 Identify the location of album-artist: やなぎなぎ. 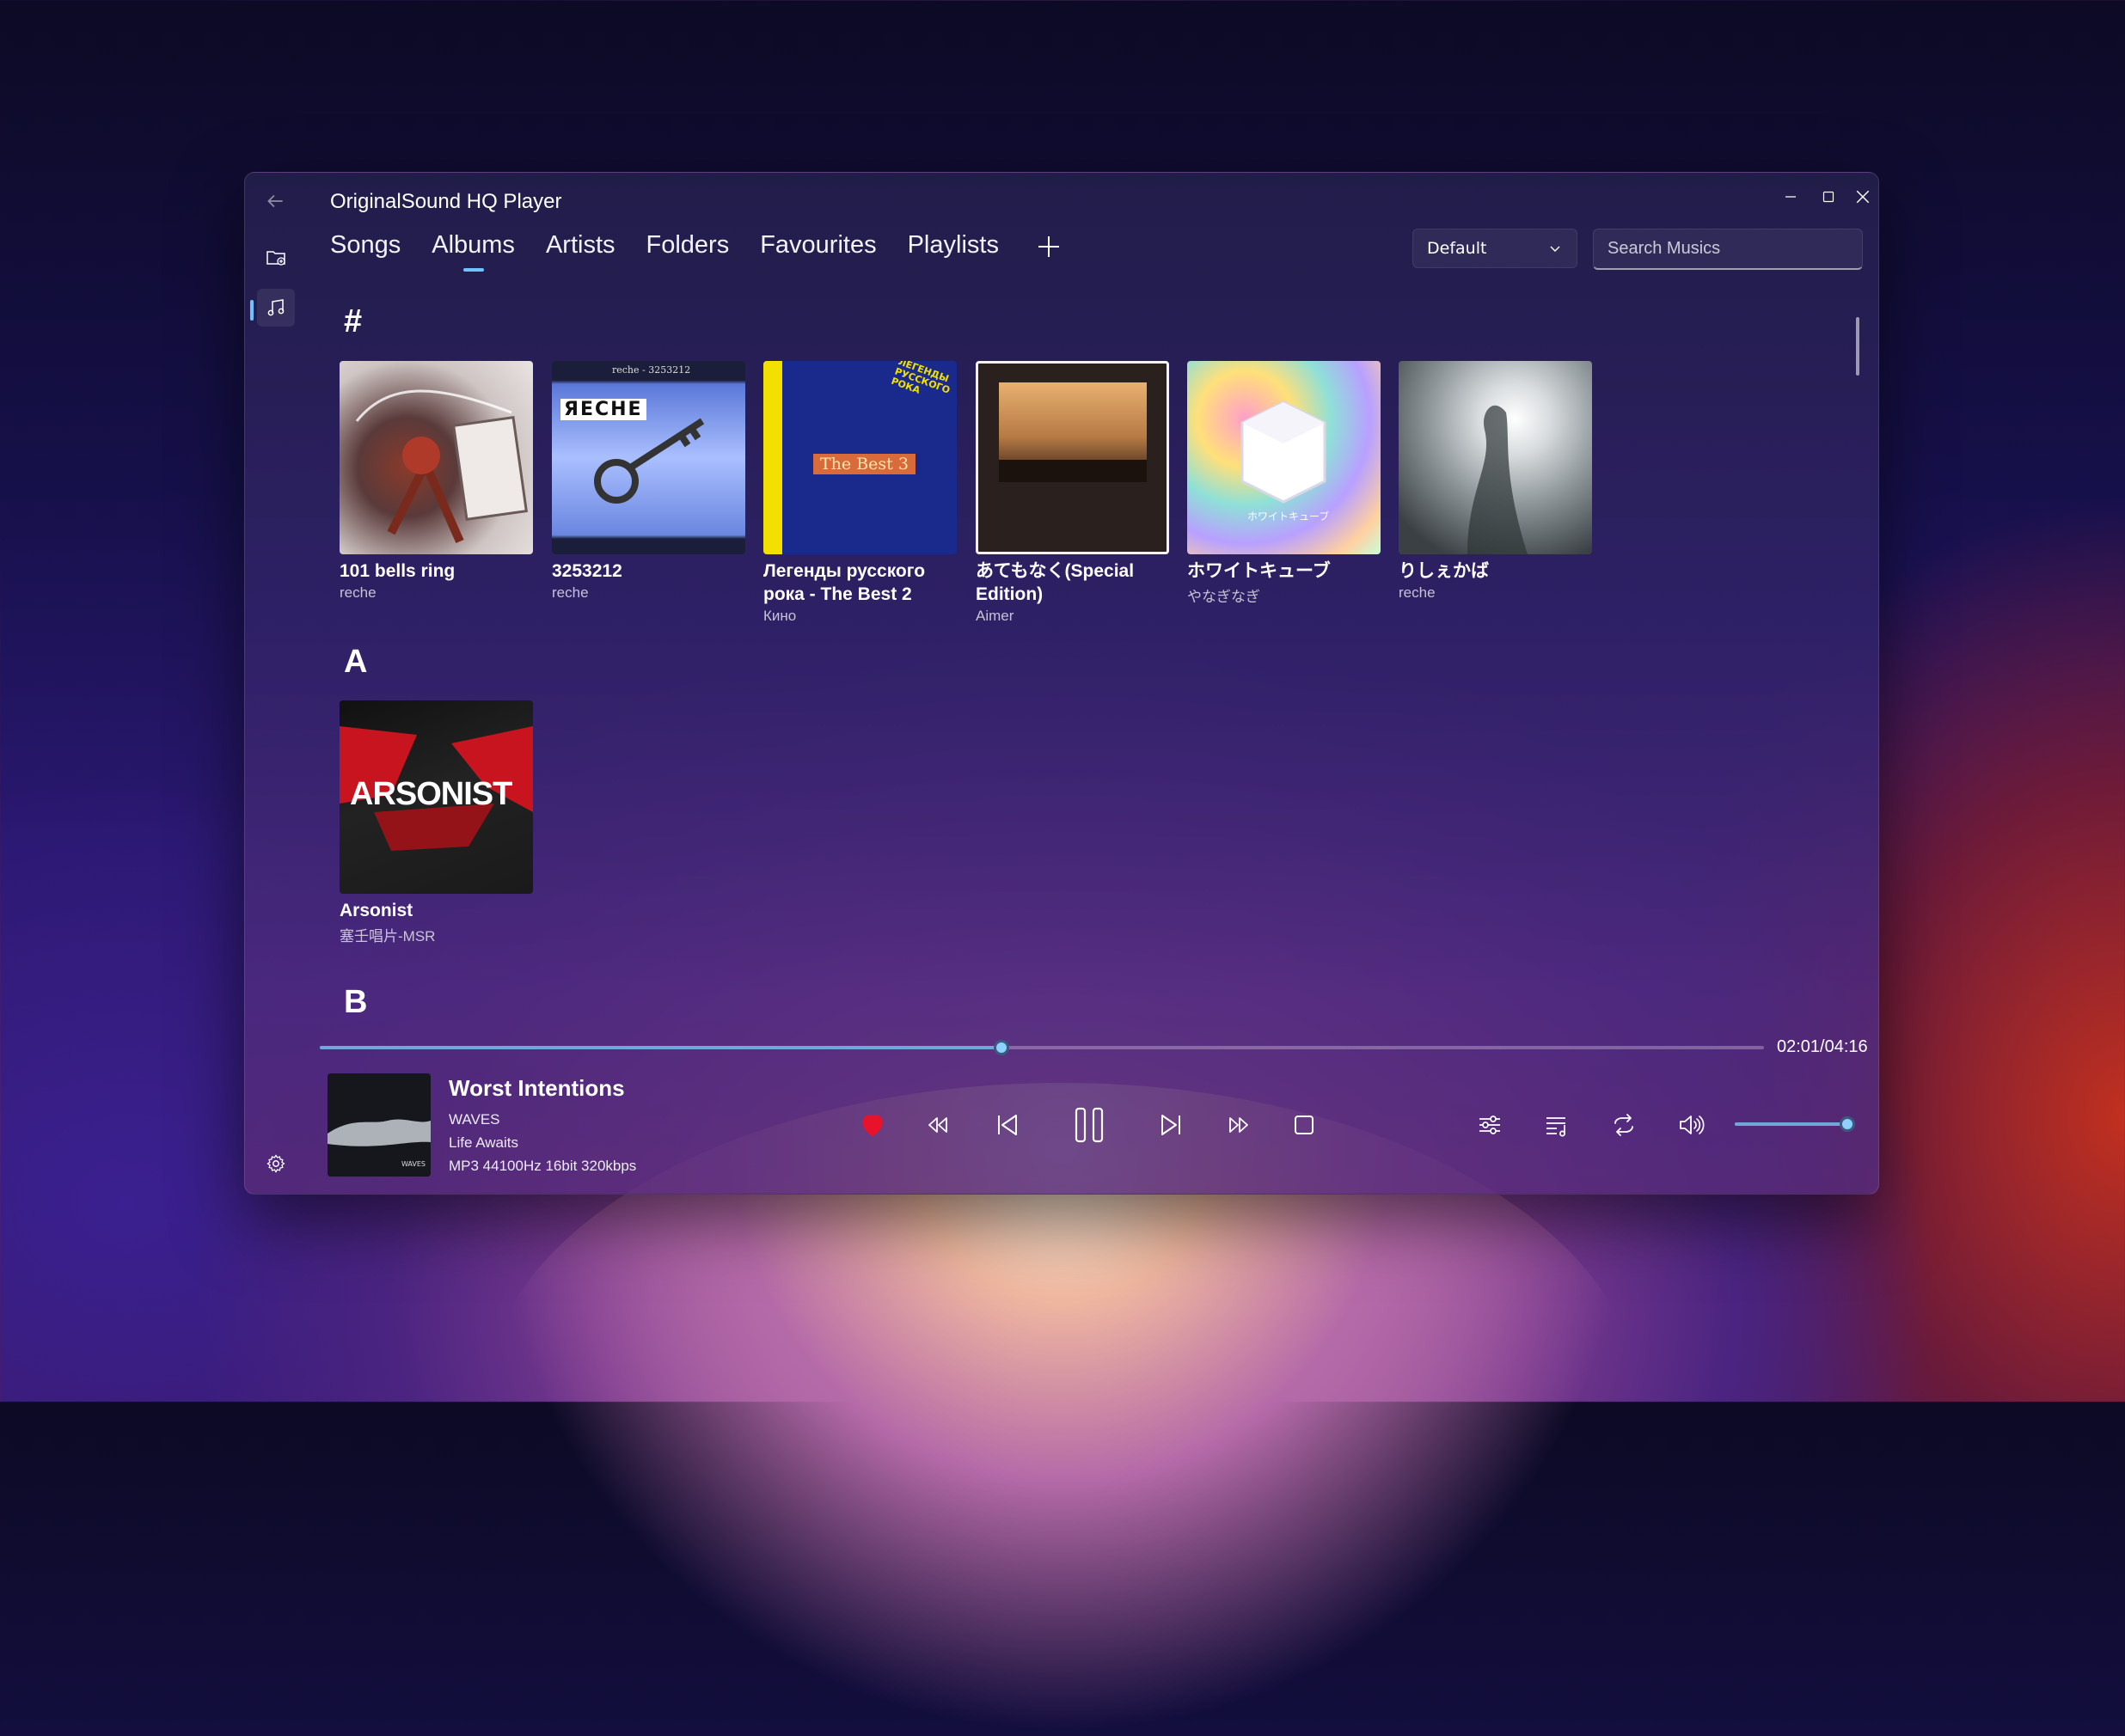
(1223, 597).